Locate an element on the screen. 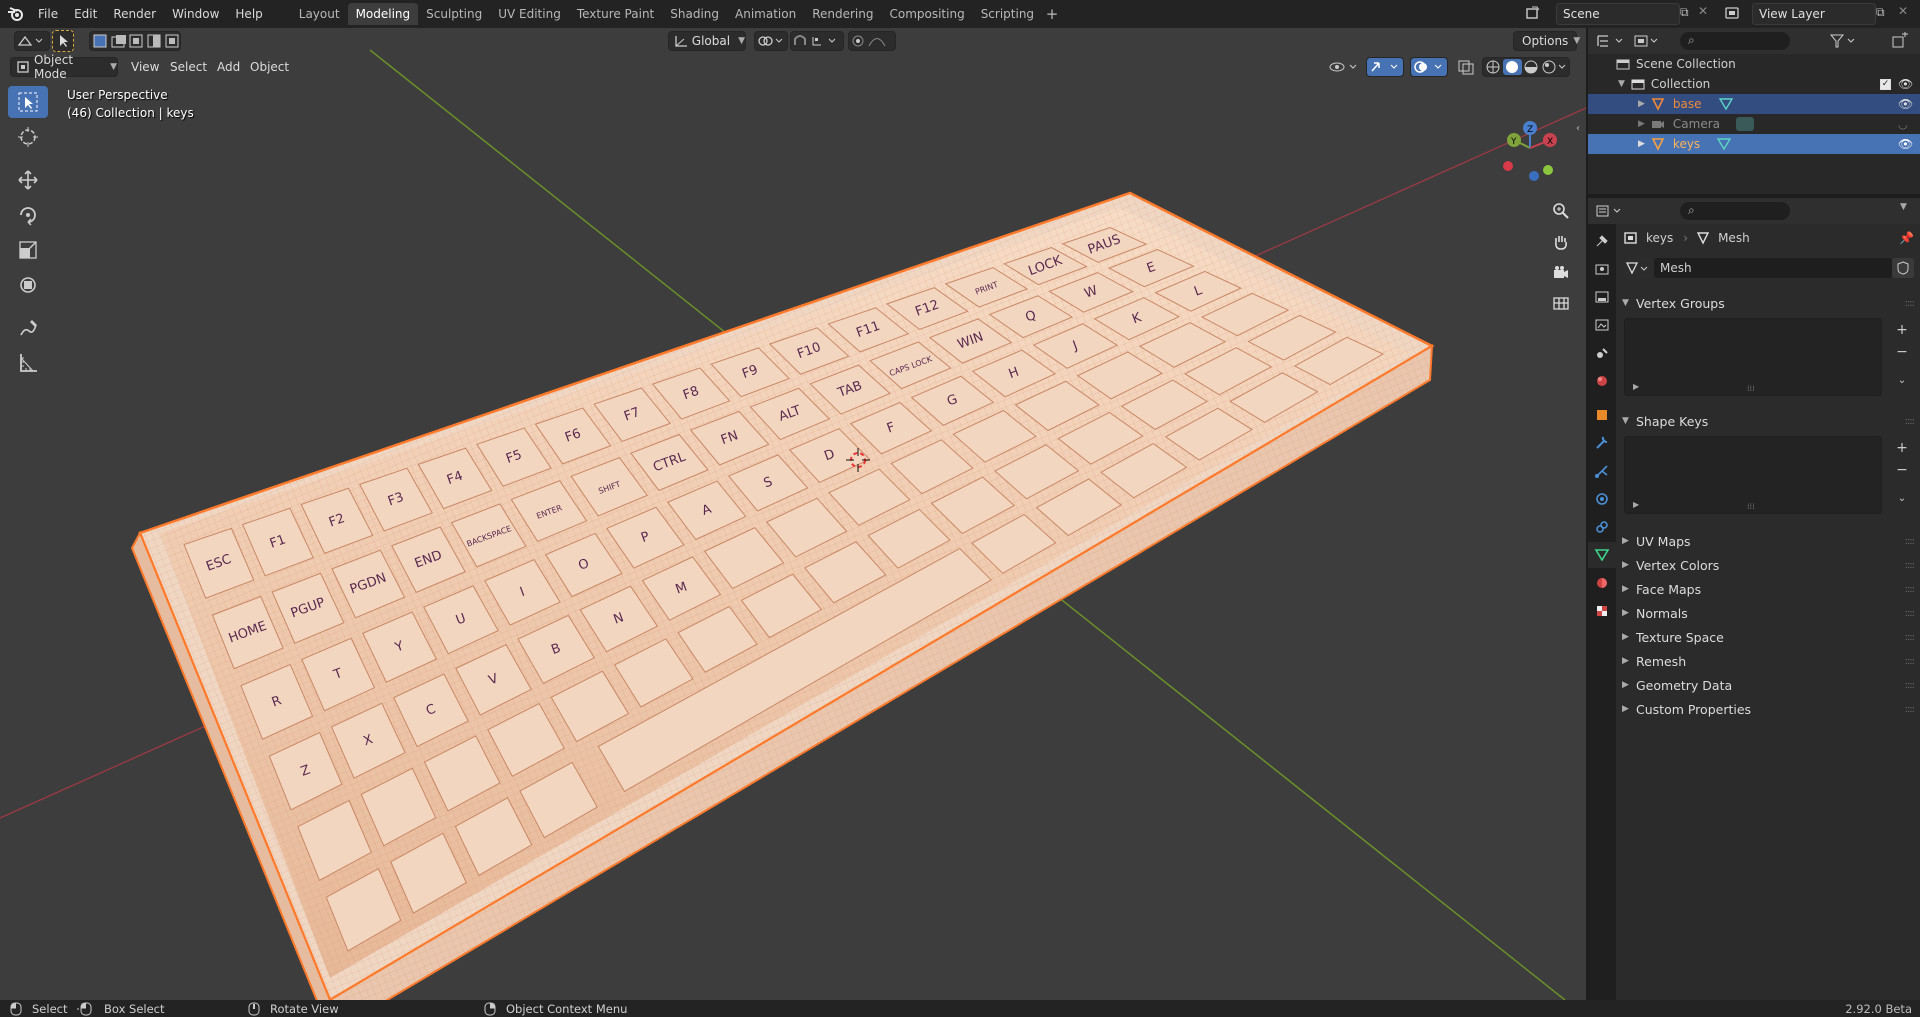  cursor-tool-icon is located at coordinates (28, 137).